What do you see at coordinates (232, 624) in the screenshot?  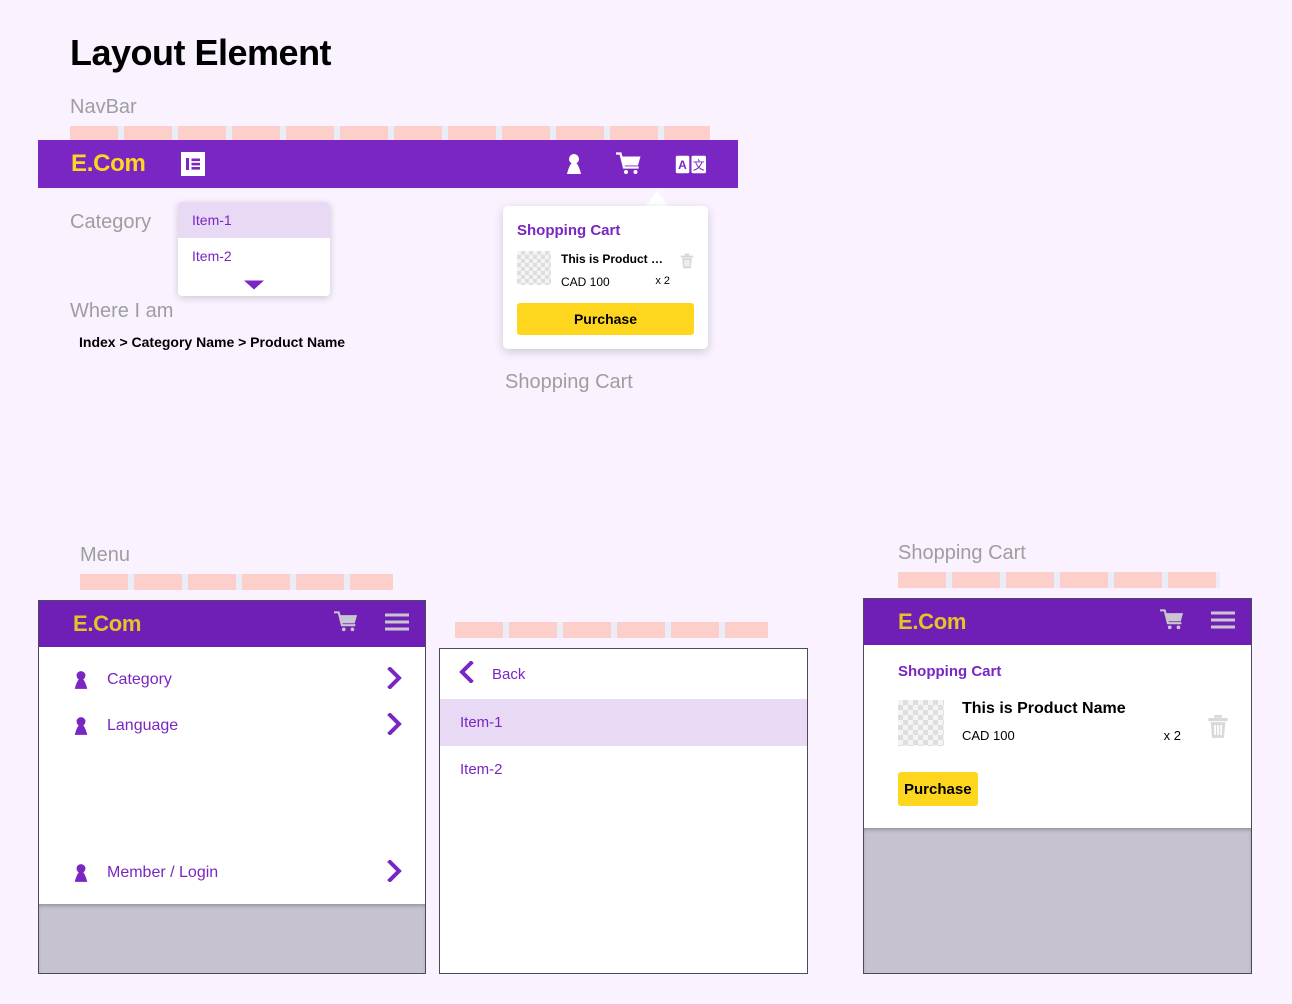 I see `mobile-menu-navbar: E.Com` at bounding box center [232, 624].